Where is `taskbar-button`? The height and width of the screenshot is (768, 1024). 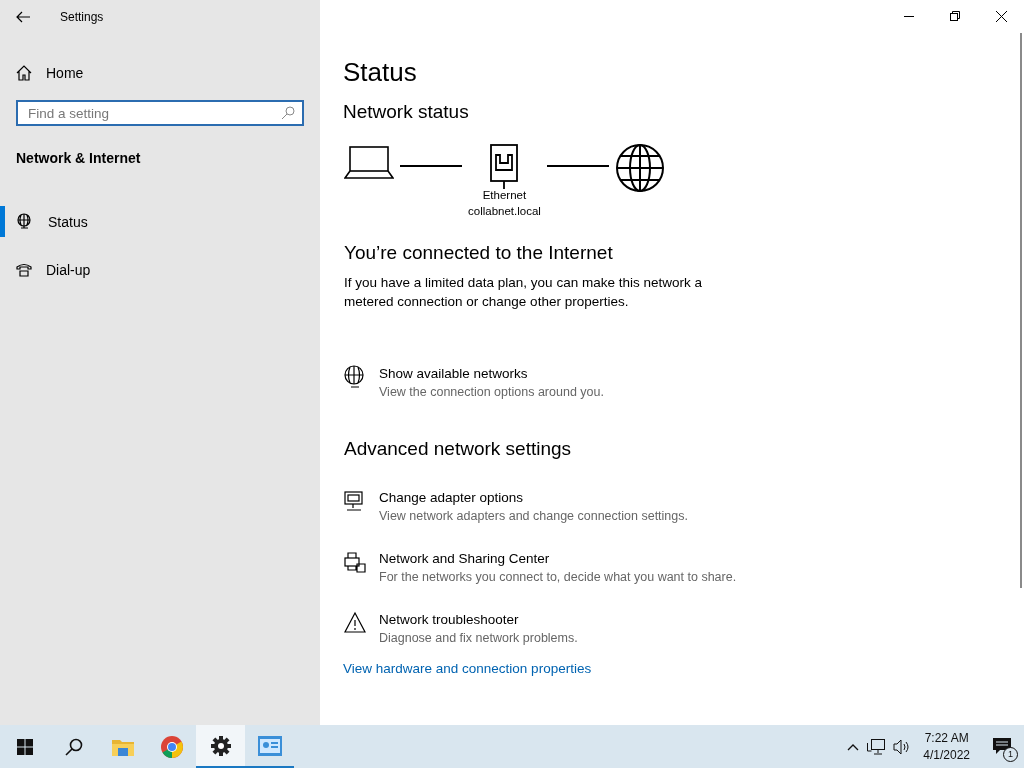
taskbar-button is located at coordinates (220, 746).